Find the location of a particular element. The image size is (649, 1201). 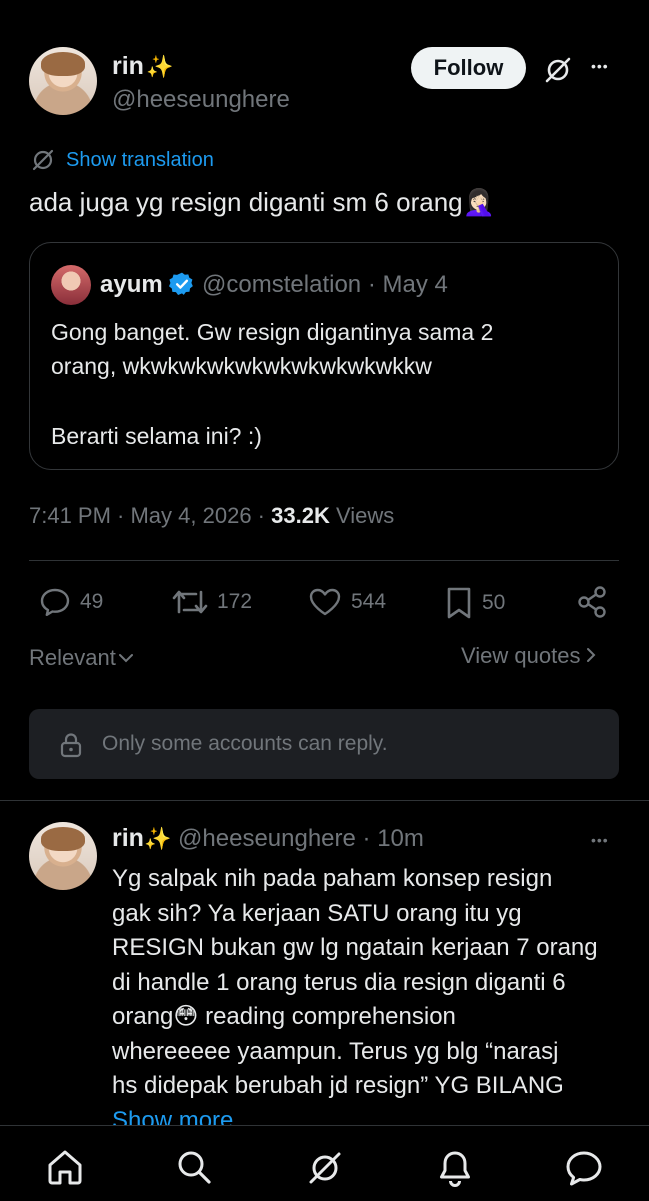

reply-restriction-text: Only some accounts can reply. is located at coordinates (245, 743).